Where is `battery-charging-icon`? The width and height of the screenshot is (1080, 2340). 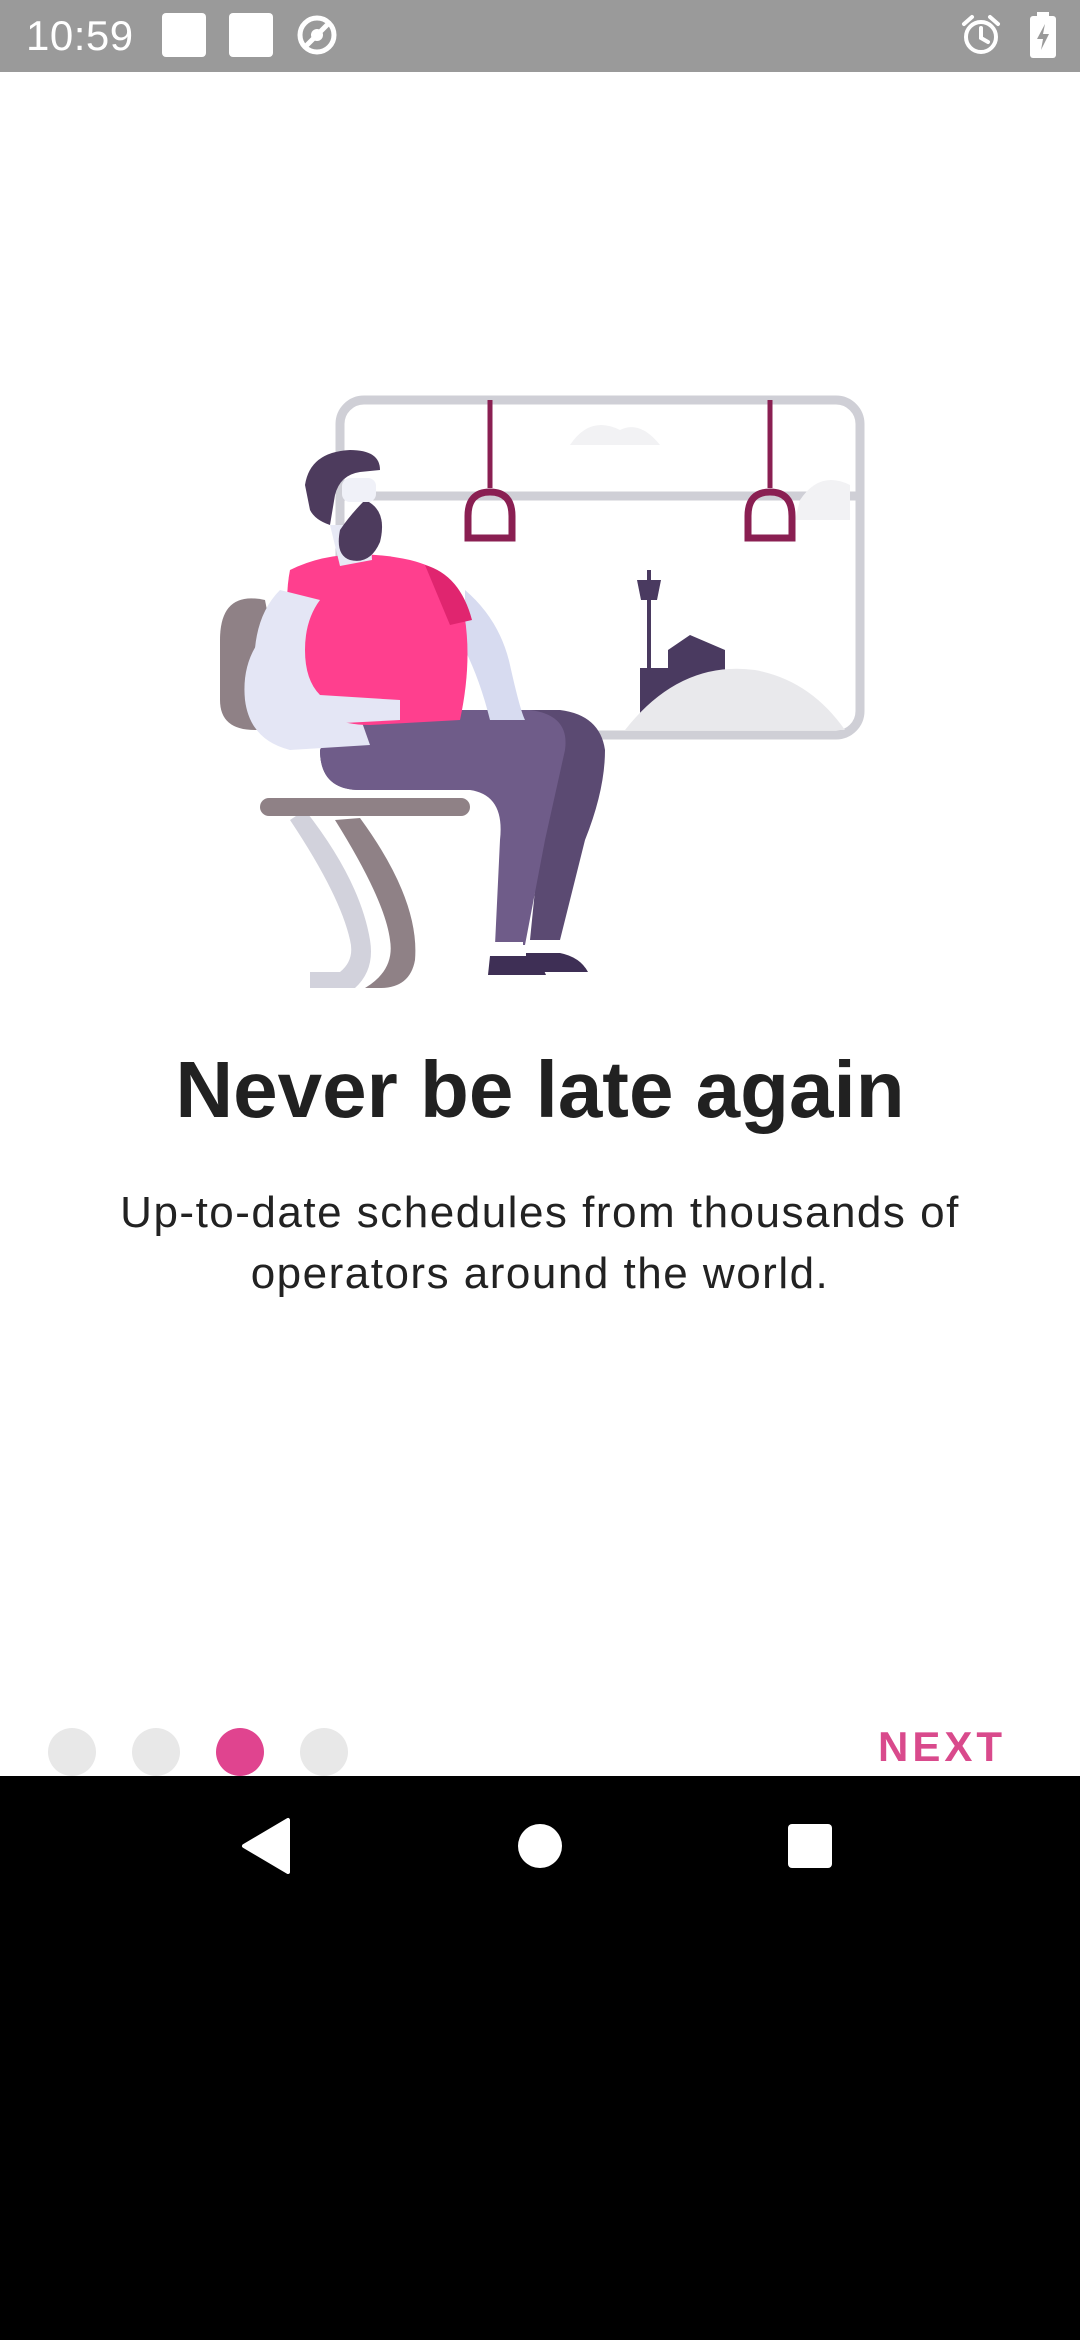
battery-charging-icon is located at coordinates (1043, 35).